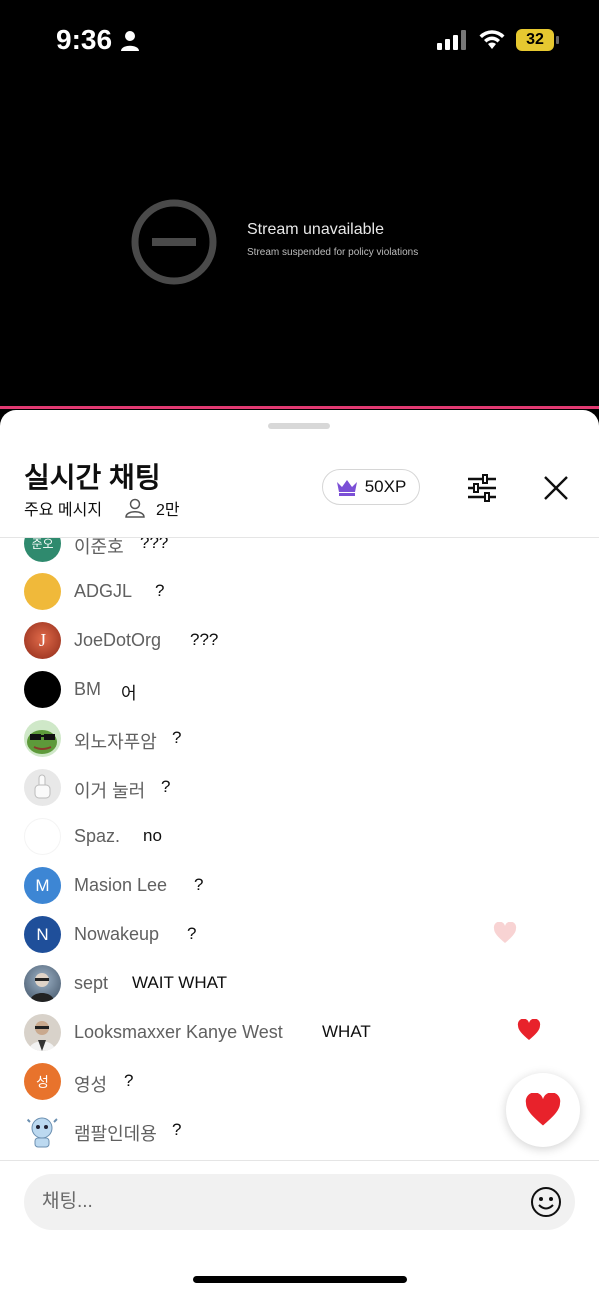  Describe the element at coordinates (63, 508) in the screenshot. I see `chat-mode-selector: 주요 메시지` at that location.